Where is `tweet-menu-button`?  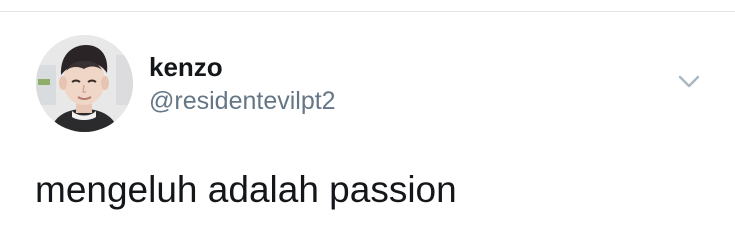 tweet-menu-button is located at coordinates (689, 82).